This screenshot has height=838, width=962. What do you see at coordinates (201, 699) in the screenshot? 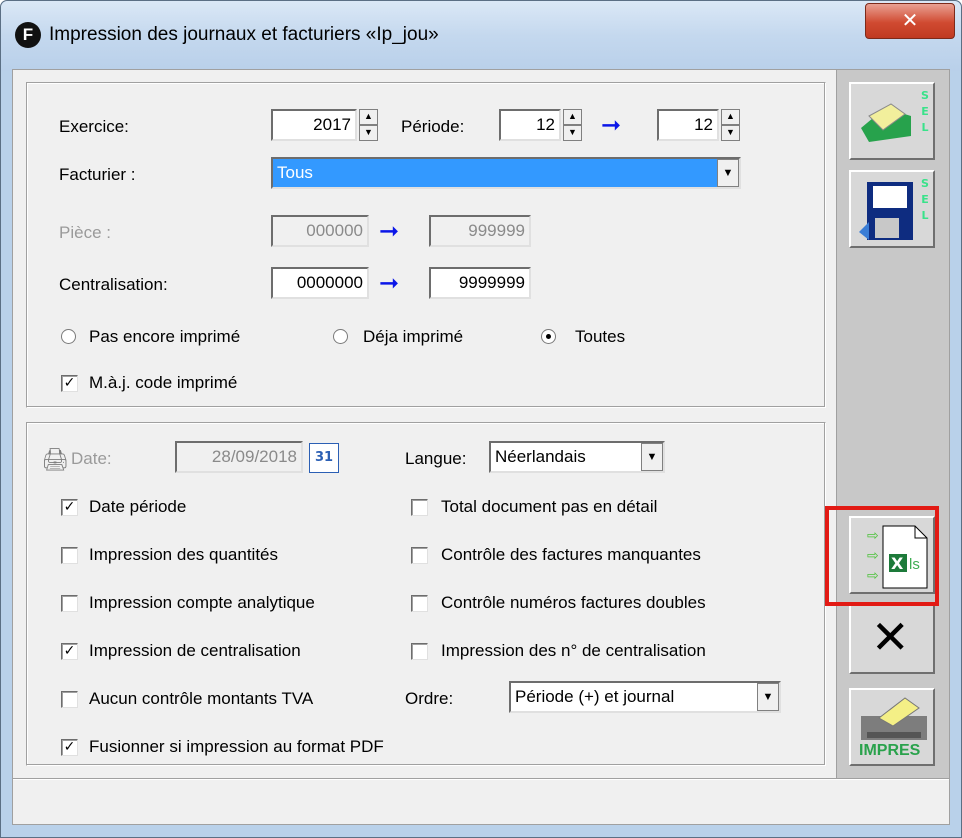
I see `aucun-controle-tva-label: Aucun contrôle montants TVA` at bounding box center [201, 699].